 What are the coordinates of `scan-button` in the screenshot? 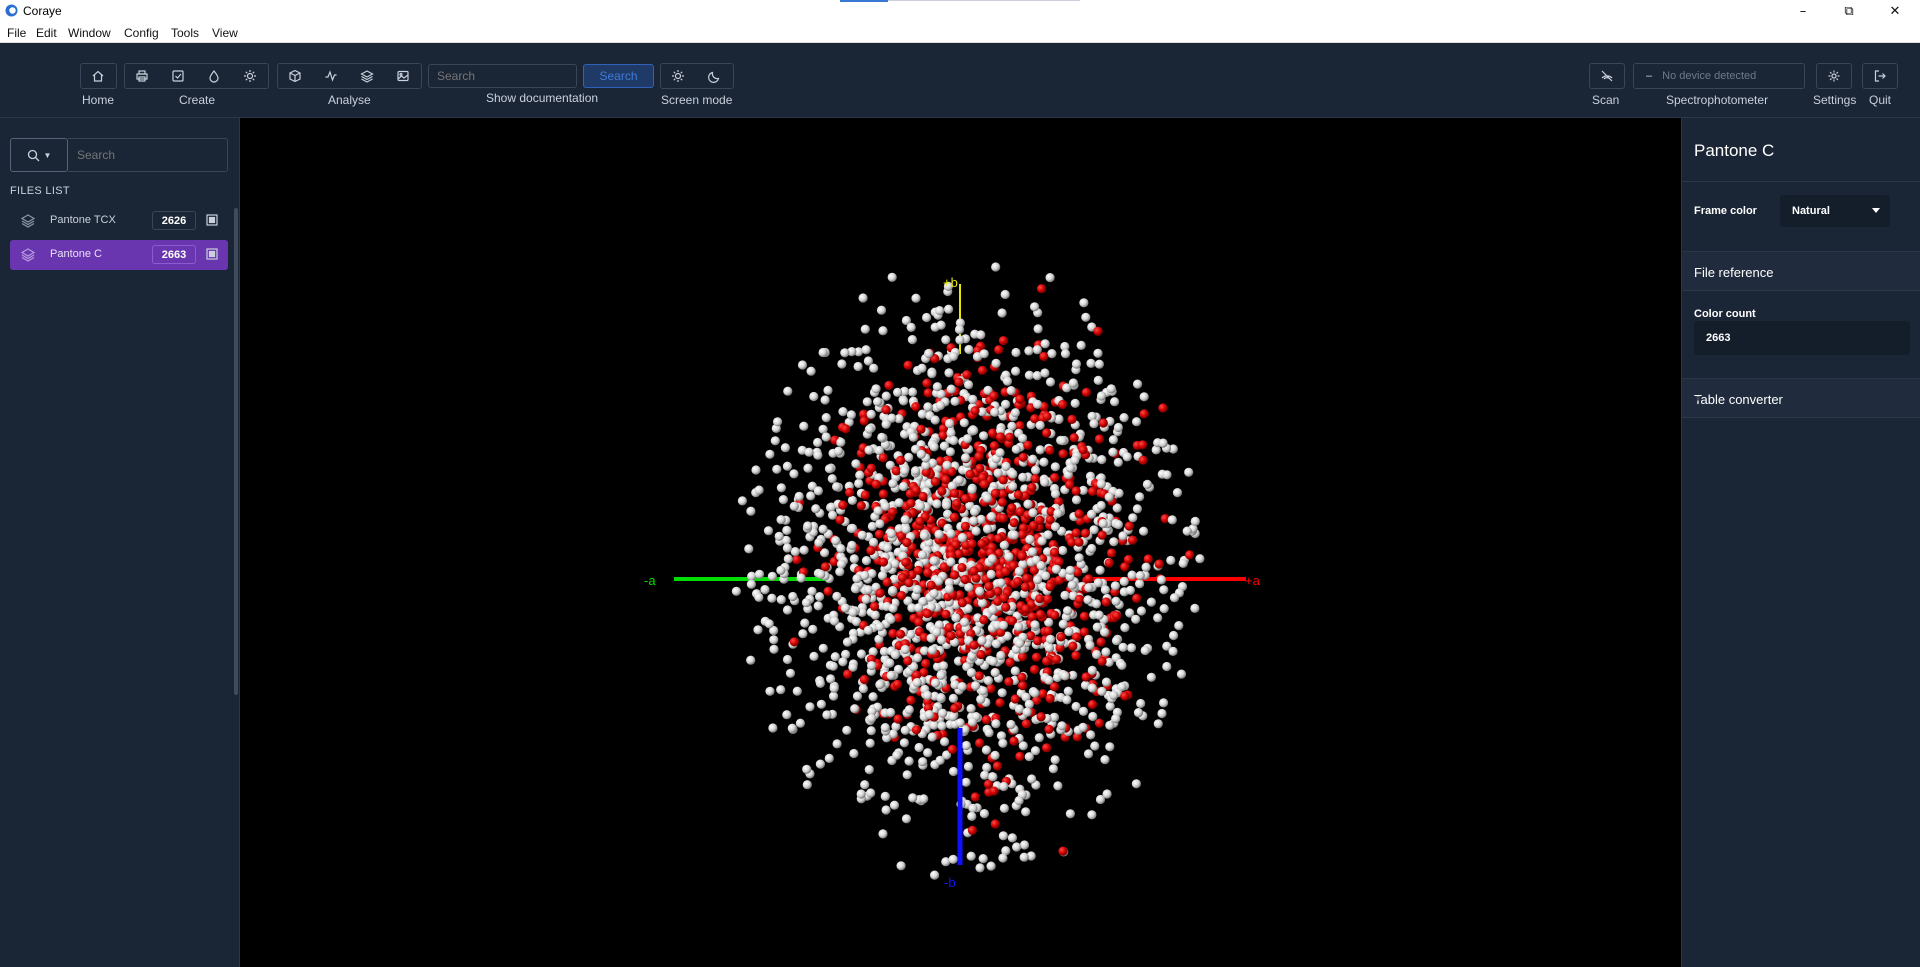 It's located at (1607, 76).